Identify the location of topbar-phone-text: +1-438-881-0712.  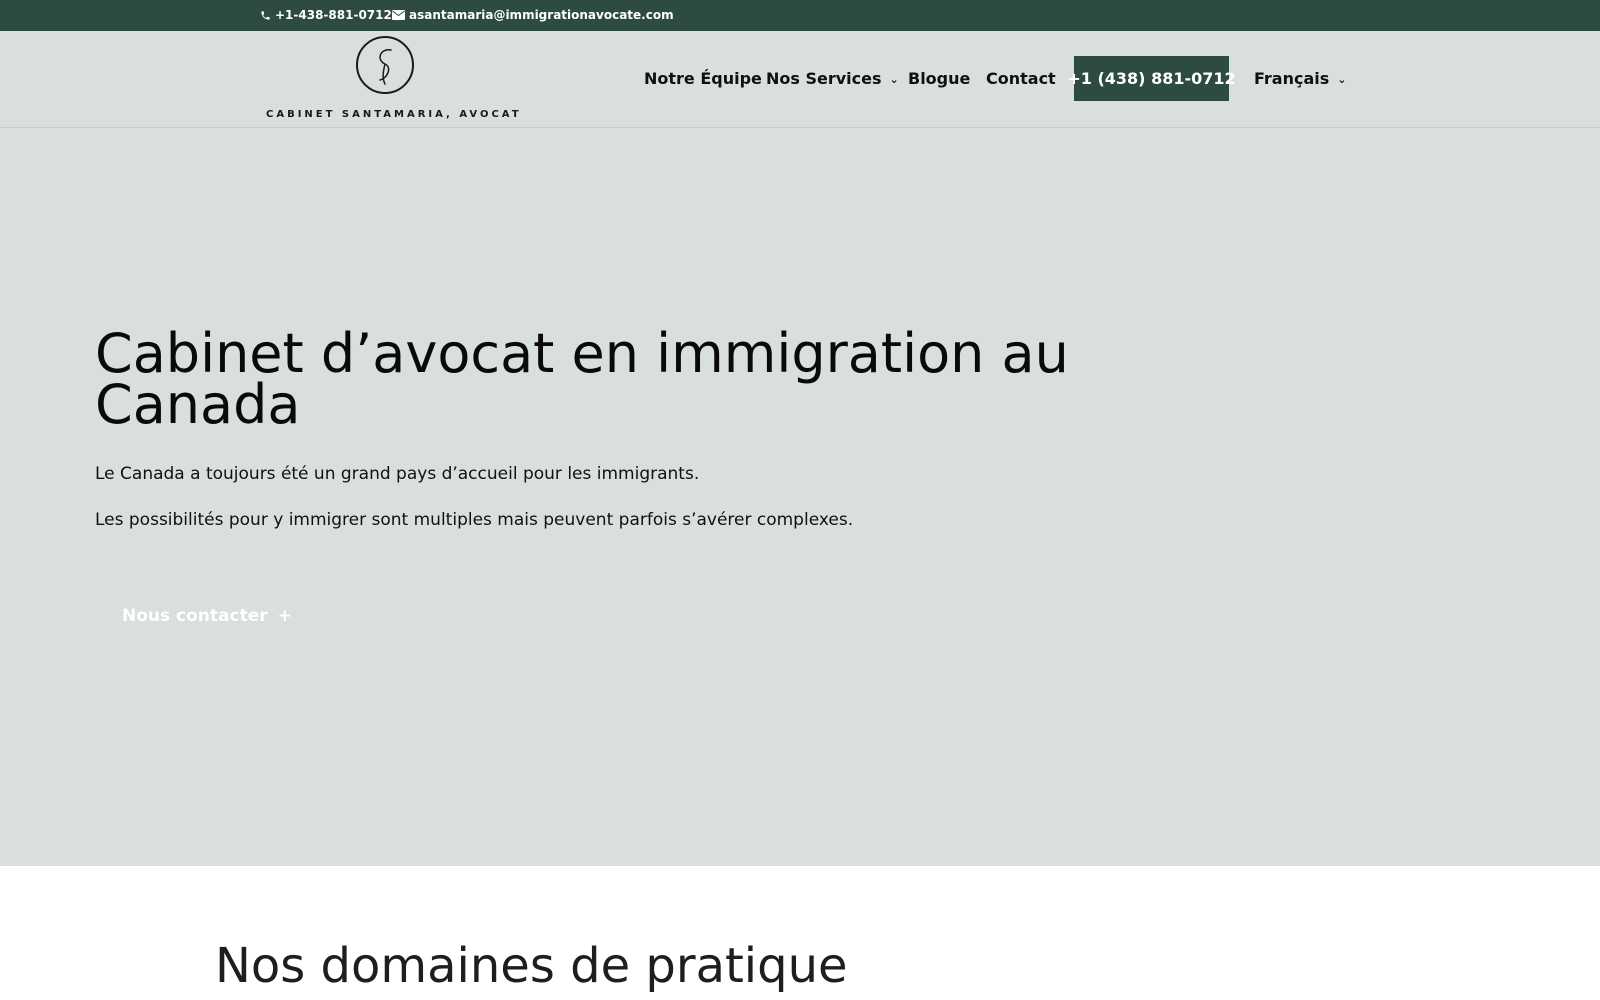
(333, 15).